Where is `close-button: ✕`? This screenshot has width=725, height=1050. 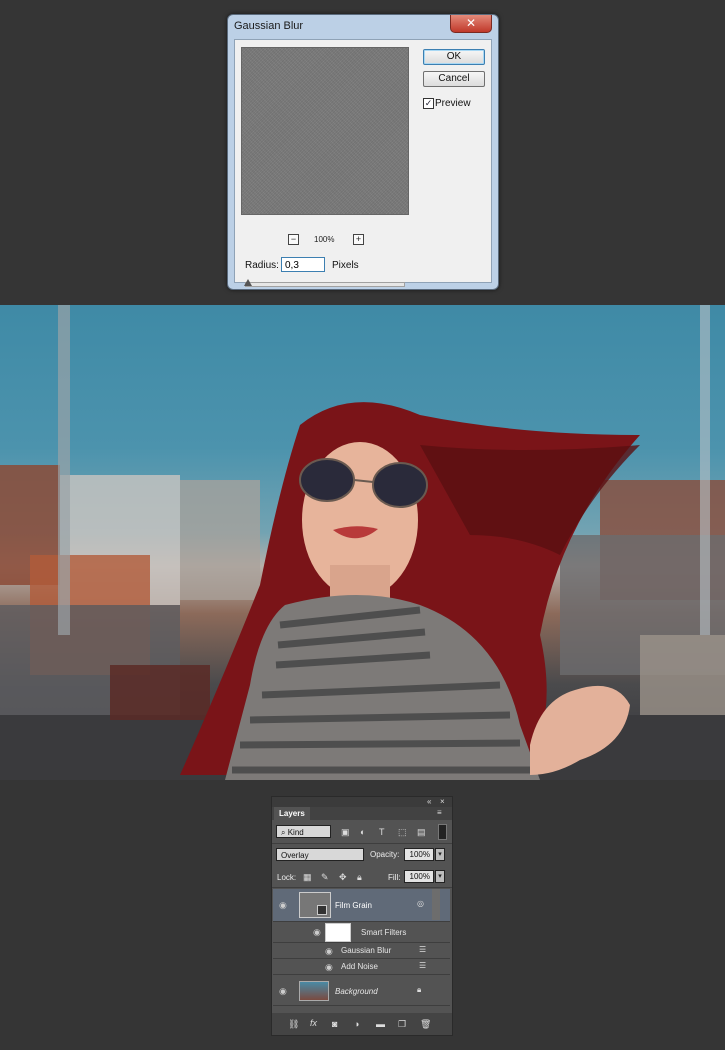
close-button: ✕ is located at coordinates (471, 24).